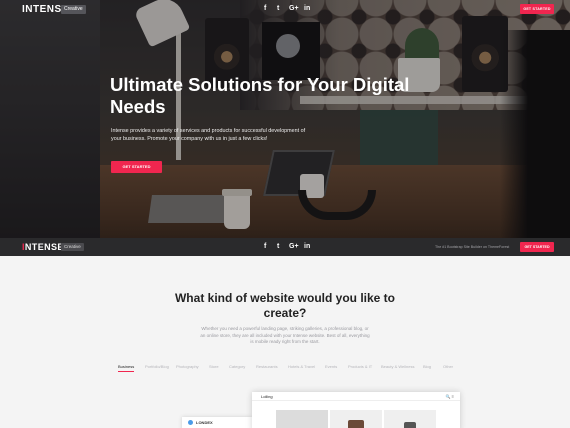 The height and width of the screenshot is (428, 570). What do you see at coordinates (267, 396) in the screenshot?
I see `preview-front-logo: Lolling` at bounding box center [267, 396].